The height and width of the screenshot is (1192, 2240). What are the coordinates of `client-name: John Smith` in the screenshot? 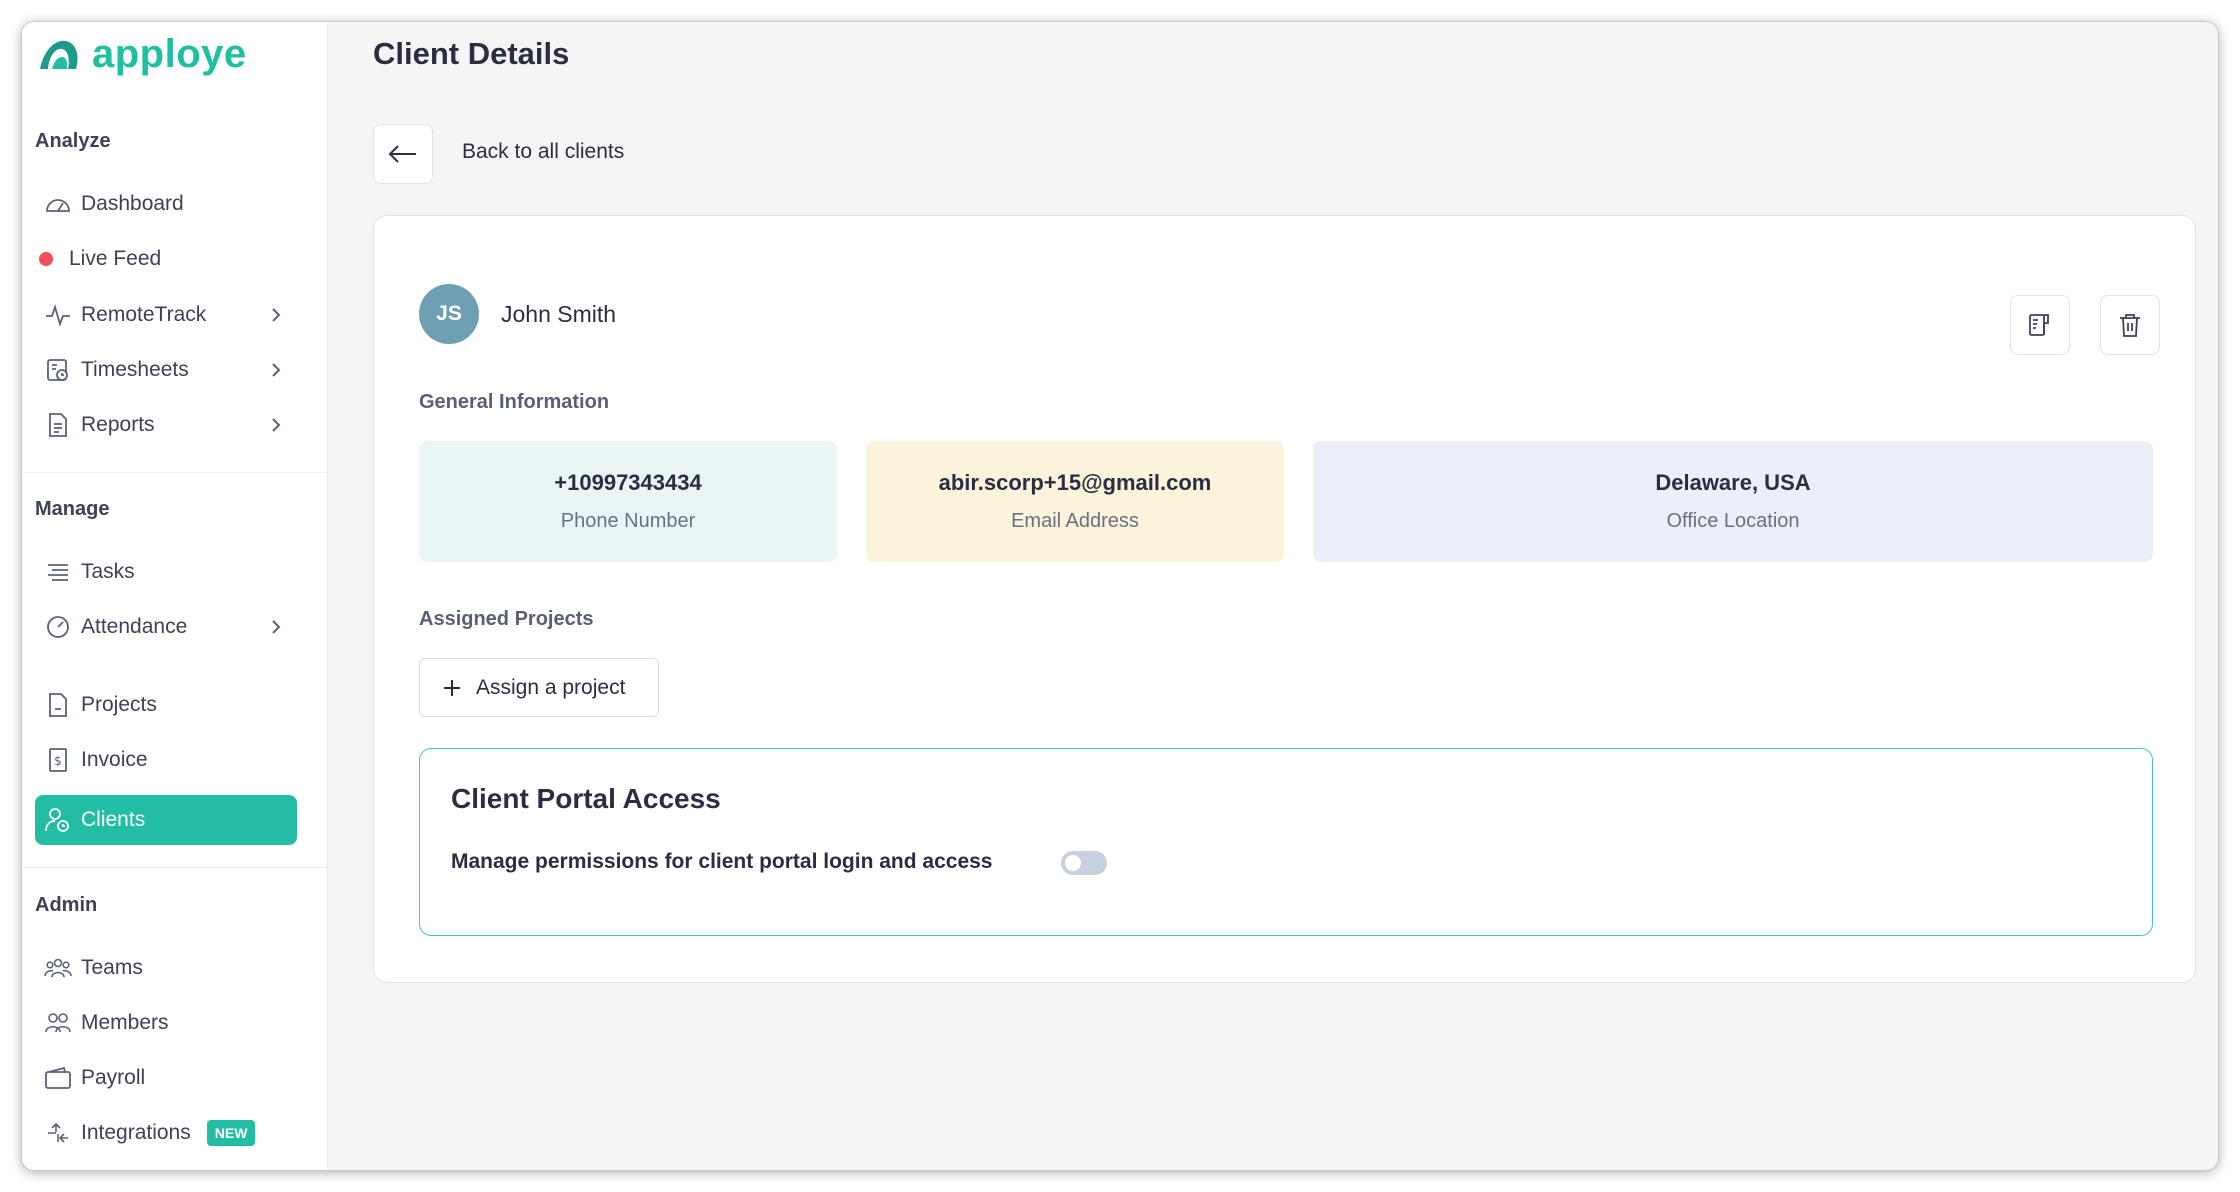 It's located at (559, 314).